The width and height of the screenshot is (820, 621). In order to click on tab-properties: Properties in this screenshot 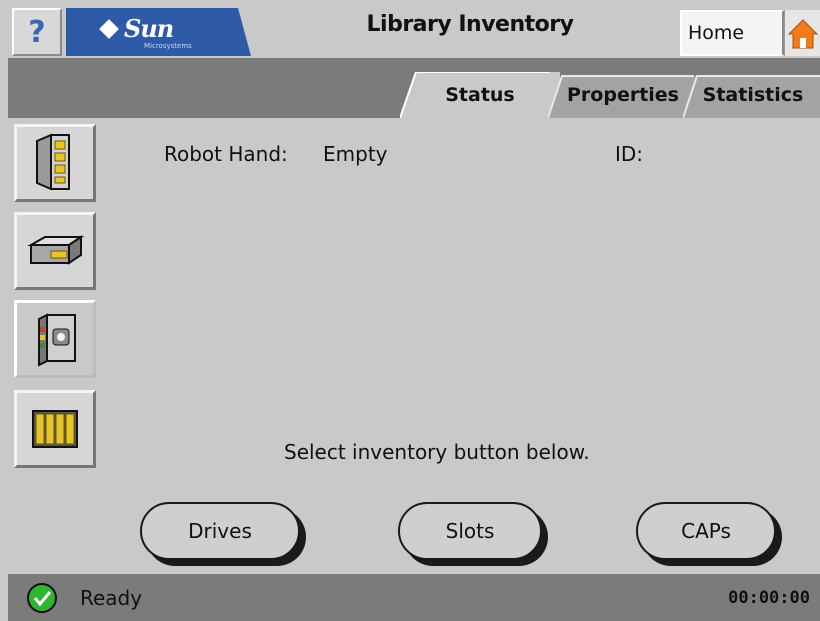, I will do `click(623, 95)`.